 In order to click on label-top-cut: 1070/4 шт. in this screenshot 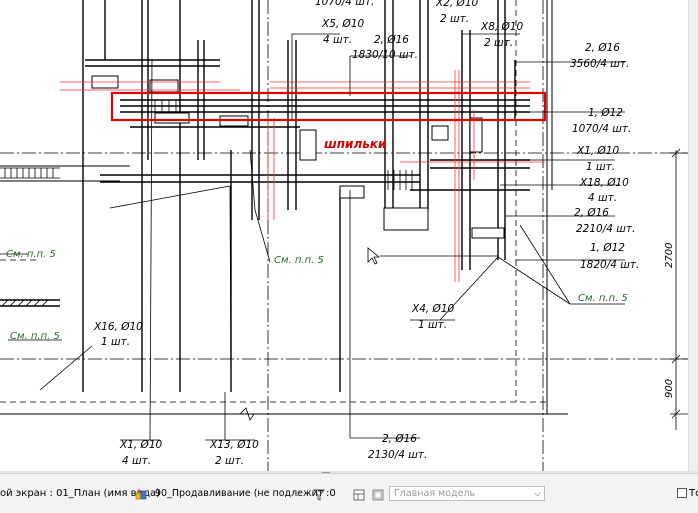, I will do `click(344, 4)`.